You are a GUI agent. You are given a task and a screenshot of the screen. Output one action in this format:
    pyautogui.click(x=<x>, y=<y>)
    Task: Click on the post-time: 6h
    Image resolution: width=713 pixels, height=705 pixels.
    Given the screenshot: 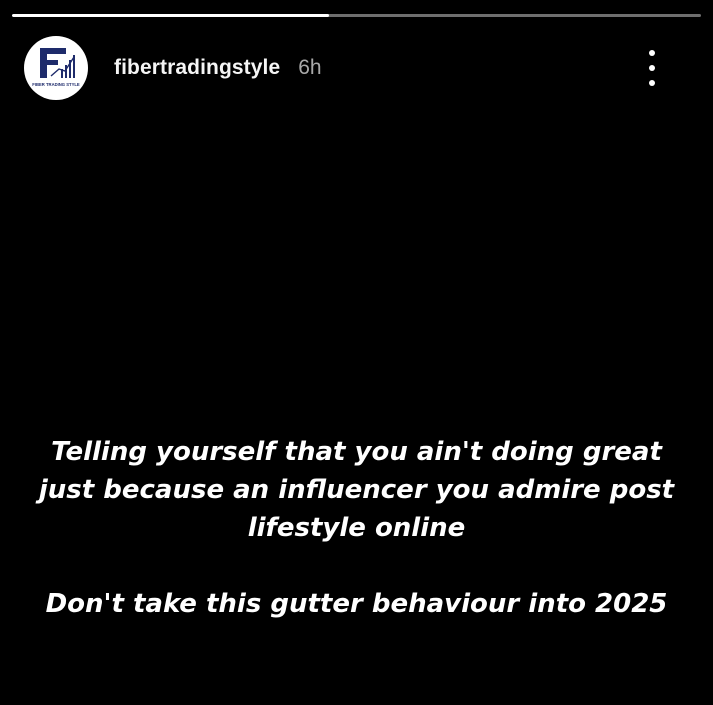 What is the action you would take?
    pyautogui.click(x=310, y=67)
    